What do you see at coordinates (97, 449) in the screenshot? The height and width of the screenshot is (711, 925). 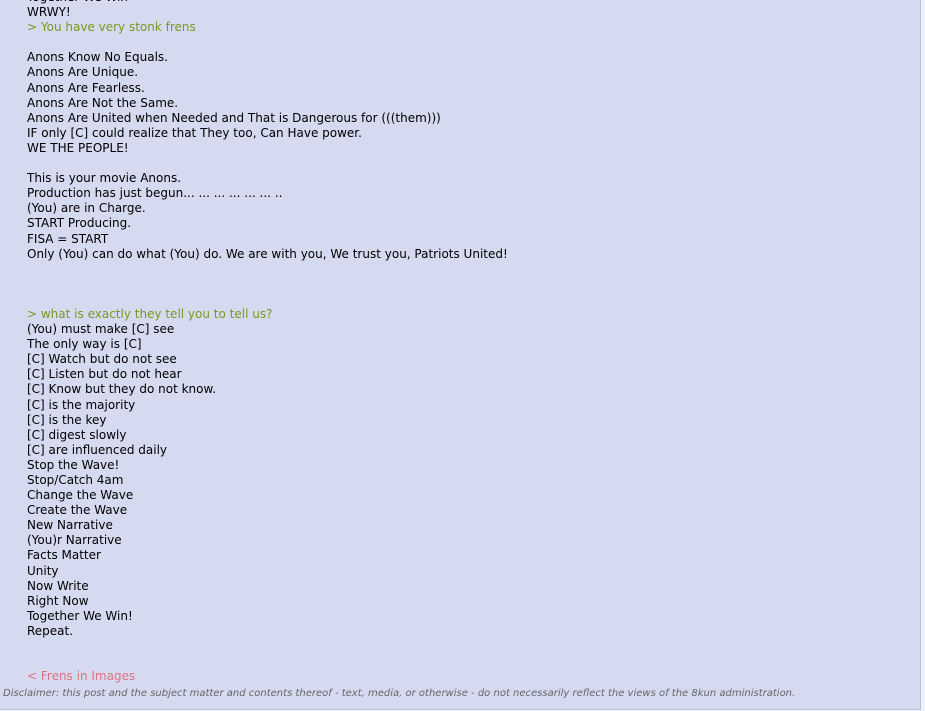 I see `post-text-line: [C] are influenced daily` at bounding box center [97, 449].